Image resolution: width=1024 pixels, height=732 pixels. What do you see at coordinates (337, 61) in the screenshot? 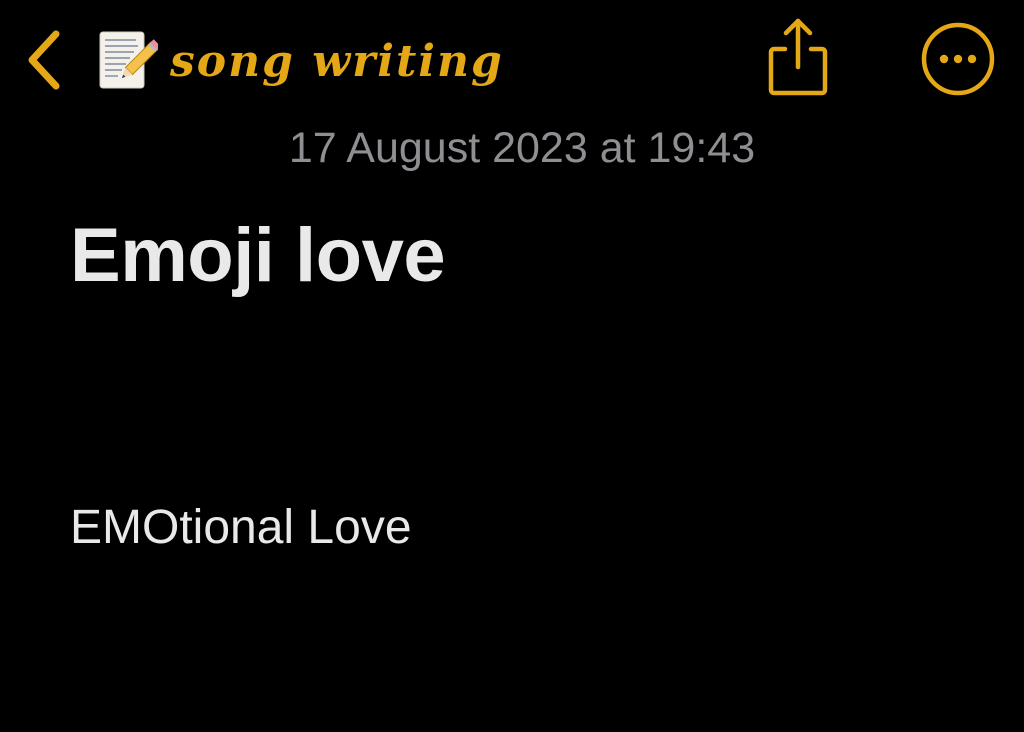
I see `folder-name: song writing` at bounding box center [337, 61].